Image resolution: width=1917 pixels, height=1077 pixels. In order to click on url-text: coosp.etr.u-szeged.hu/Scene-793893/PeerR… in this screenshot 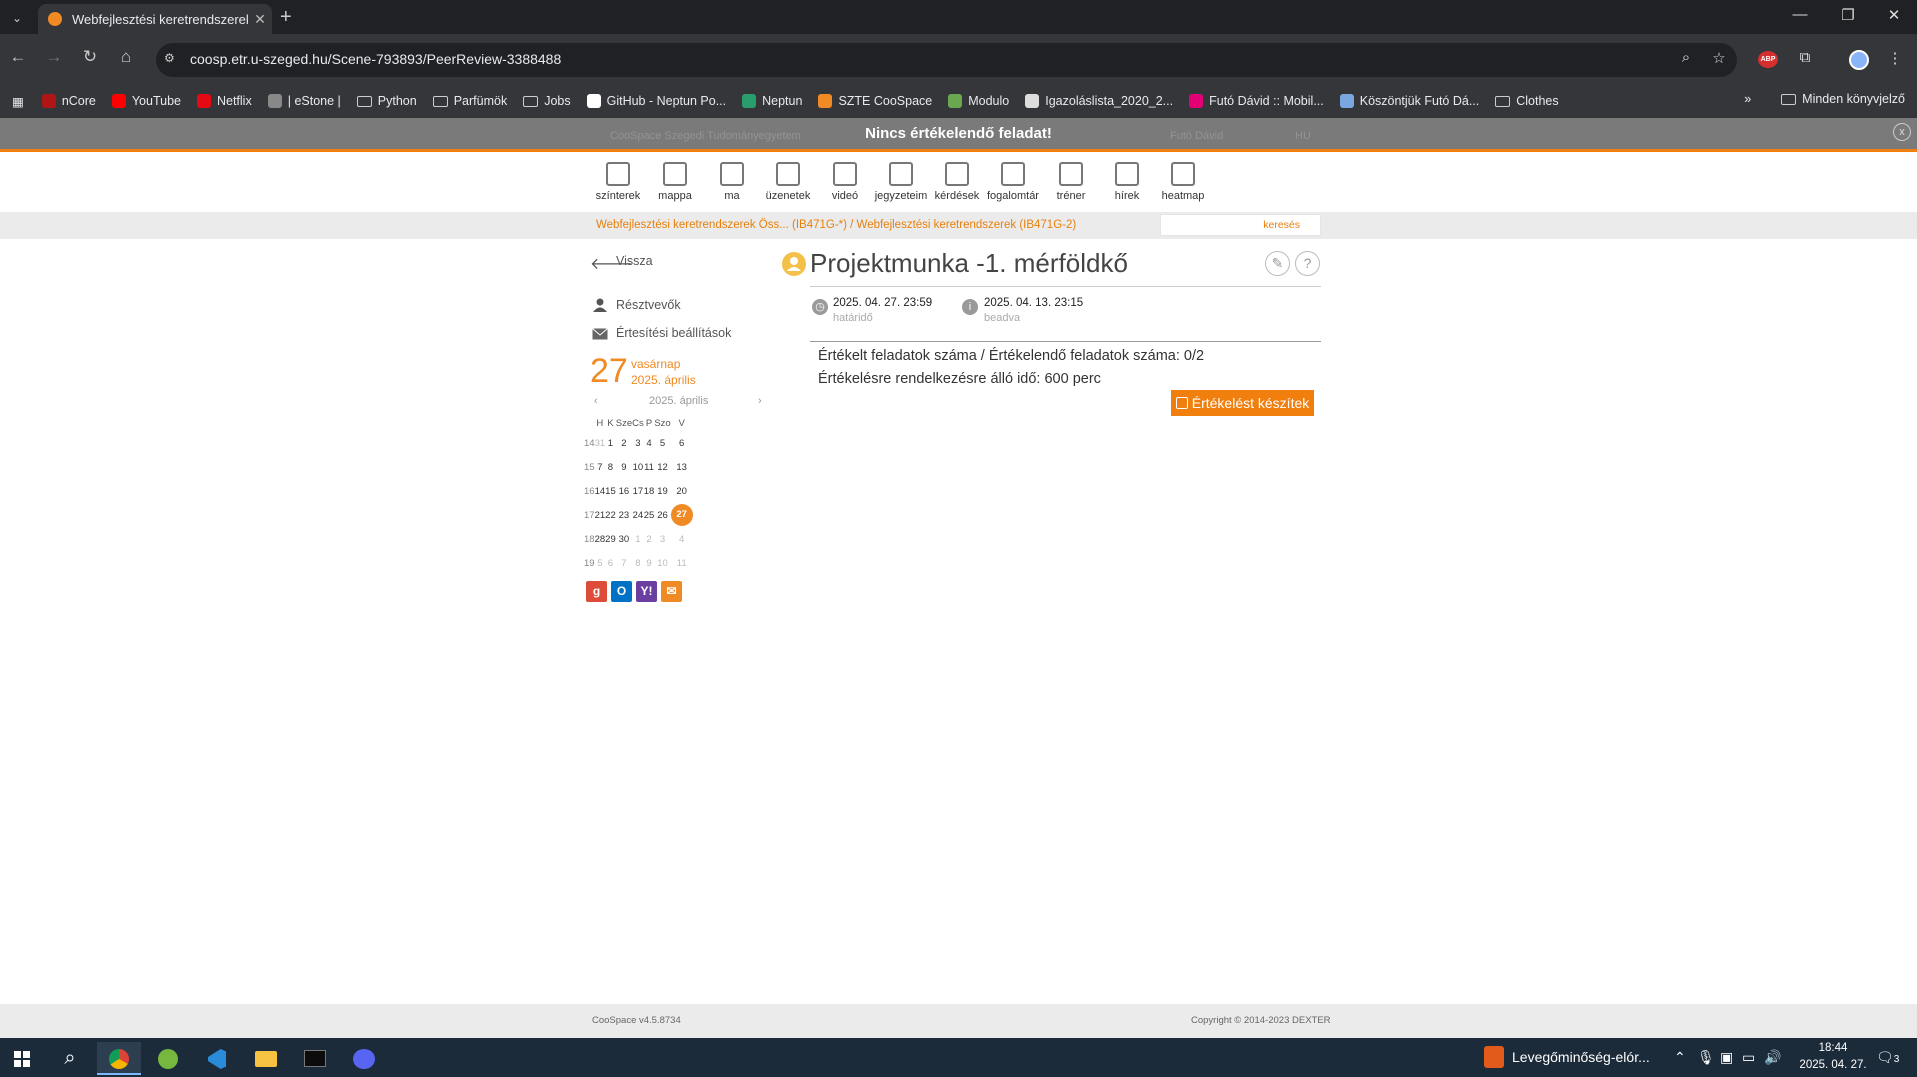, I will do `click(375, 59)`.